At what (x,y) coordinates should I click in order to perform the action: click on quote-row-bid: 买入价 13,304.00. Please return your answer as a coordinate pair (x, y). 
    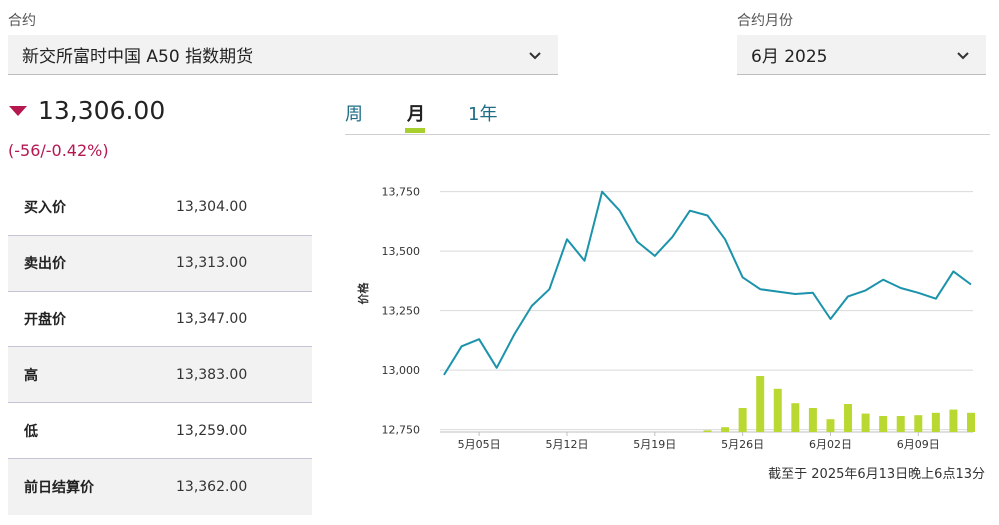
    Looking at the image, I should click on (160, 208).